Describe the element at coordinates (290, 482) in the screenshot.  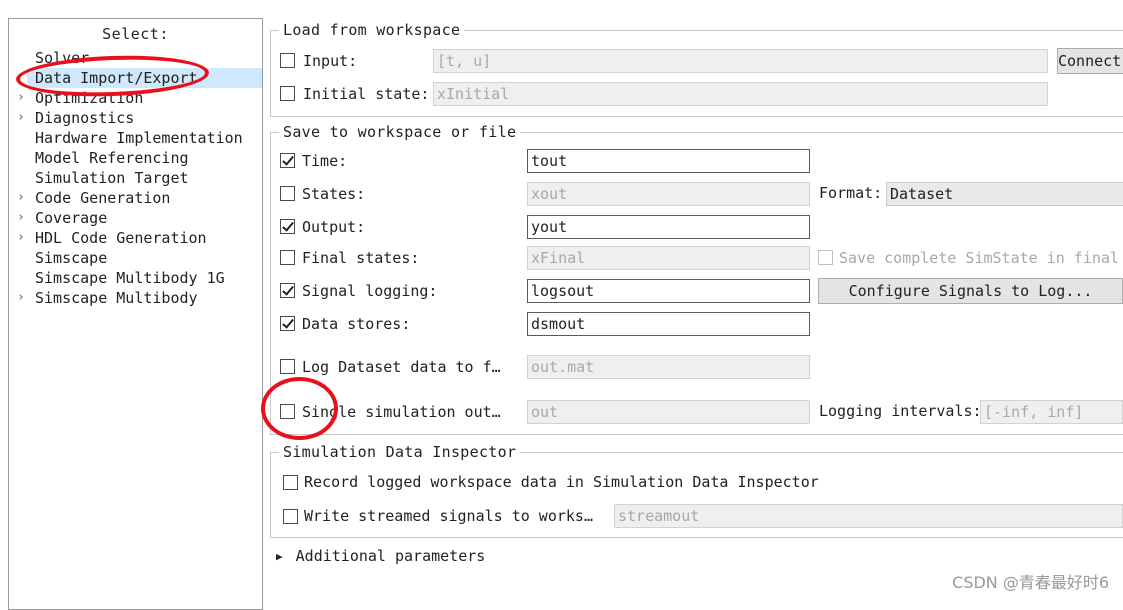
I see `record-sdi-checkbox` at that location.